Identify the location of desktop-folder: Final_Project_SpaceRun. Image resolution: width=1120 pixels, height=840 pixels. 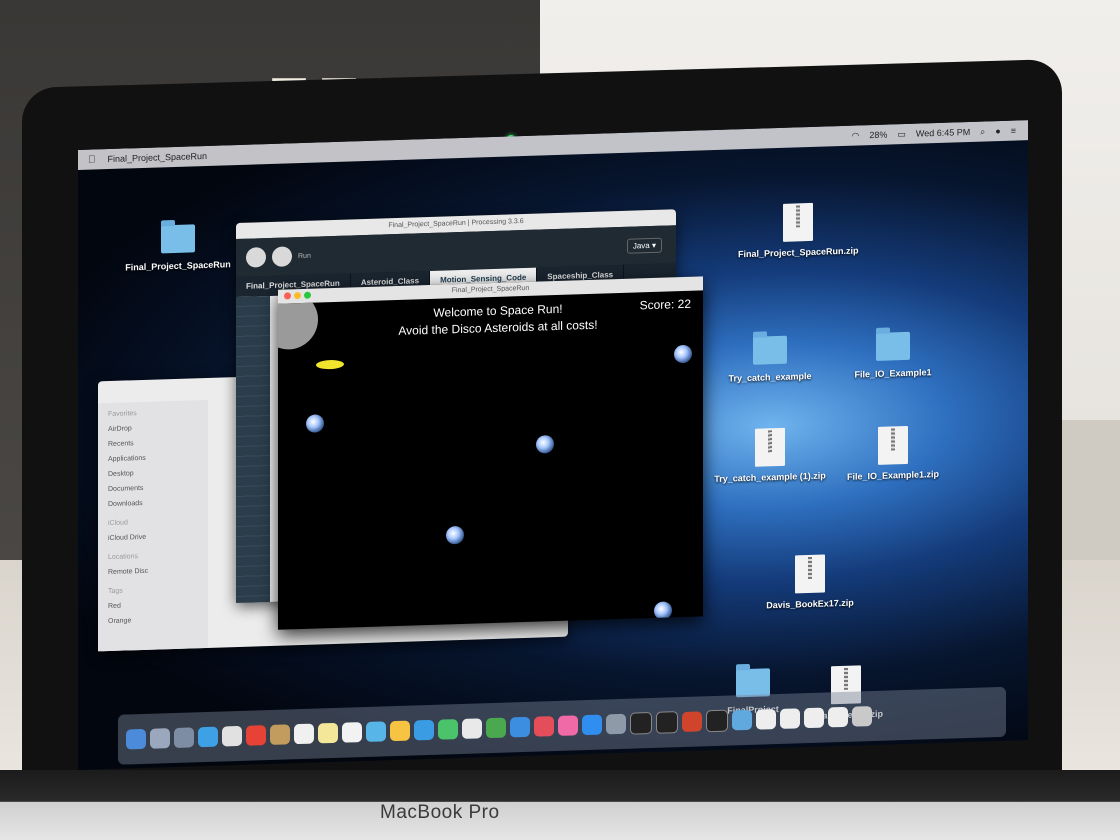
(178, 248).